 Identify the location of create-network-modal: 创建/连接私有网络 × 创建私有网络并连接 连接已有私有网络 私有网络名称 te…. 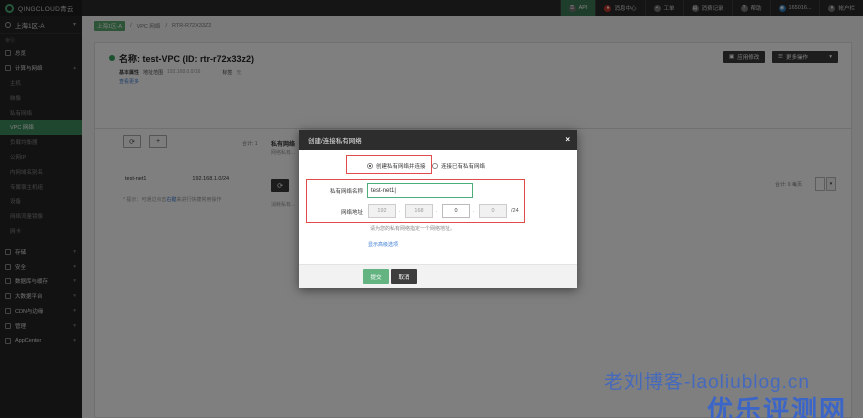
(438, 209).